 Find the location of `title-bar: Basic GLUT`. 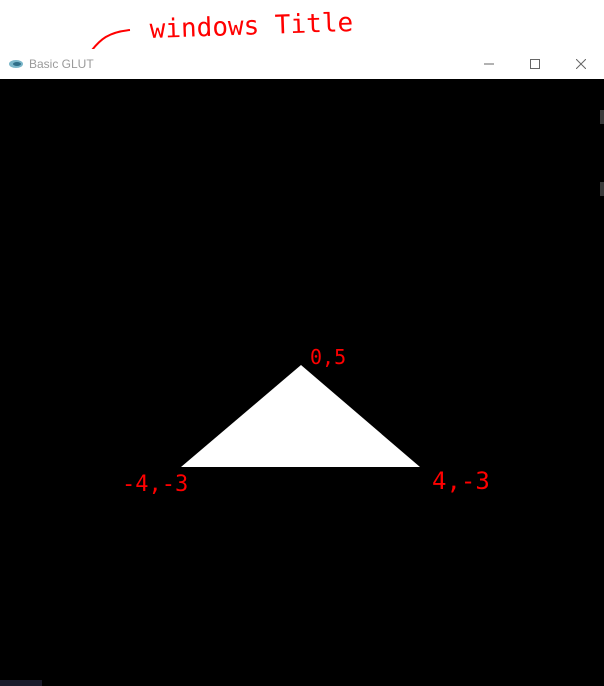

title-bar: Basic GLUT is located at coordinates (302, 64).